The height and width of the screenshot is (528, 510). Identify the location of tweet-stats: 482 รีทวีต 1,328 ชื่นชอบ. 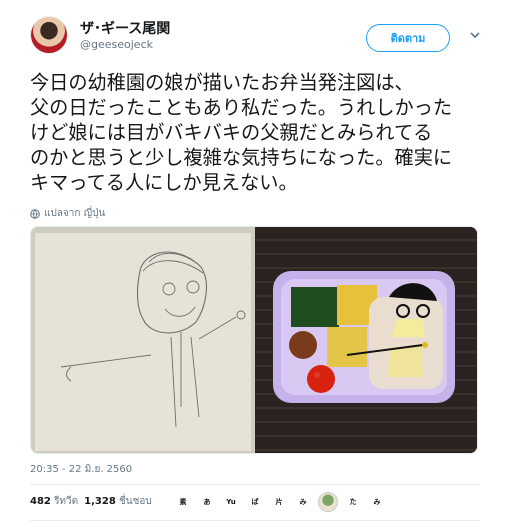
(91, 501).